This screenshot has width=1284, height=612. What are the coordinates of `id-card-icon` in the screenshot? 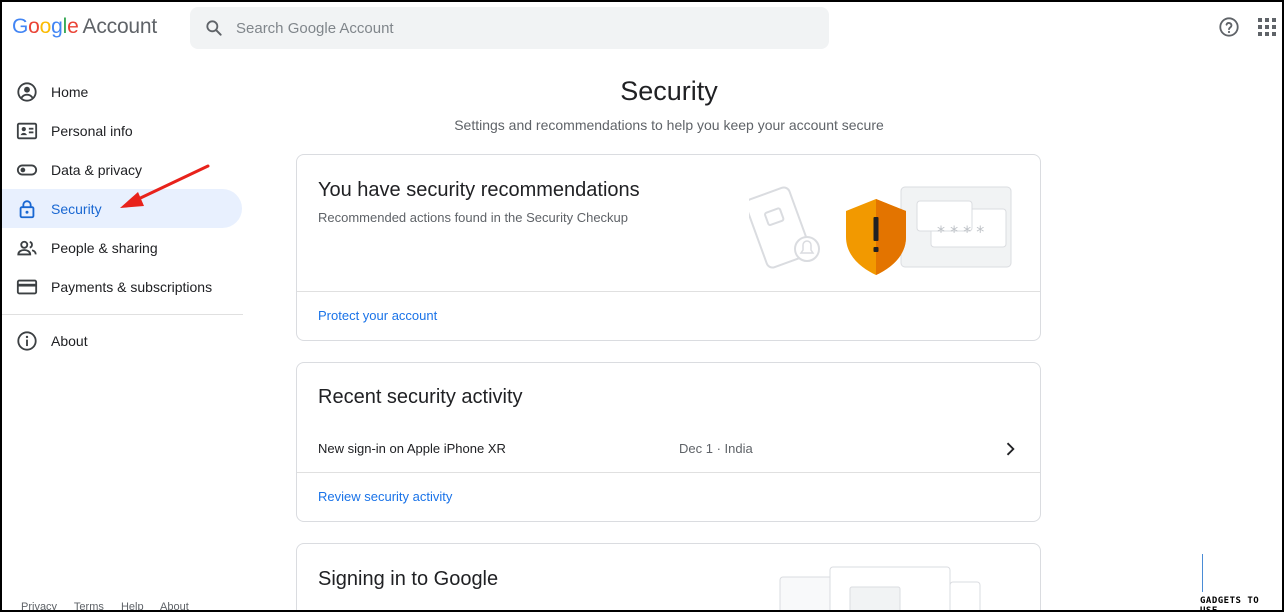 It's located at (27, 131).